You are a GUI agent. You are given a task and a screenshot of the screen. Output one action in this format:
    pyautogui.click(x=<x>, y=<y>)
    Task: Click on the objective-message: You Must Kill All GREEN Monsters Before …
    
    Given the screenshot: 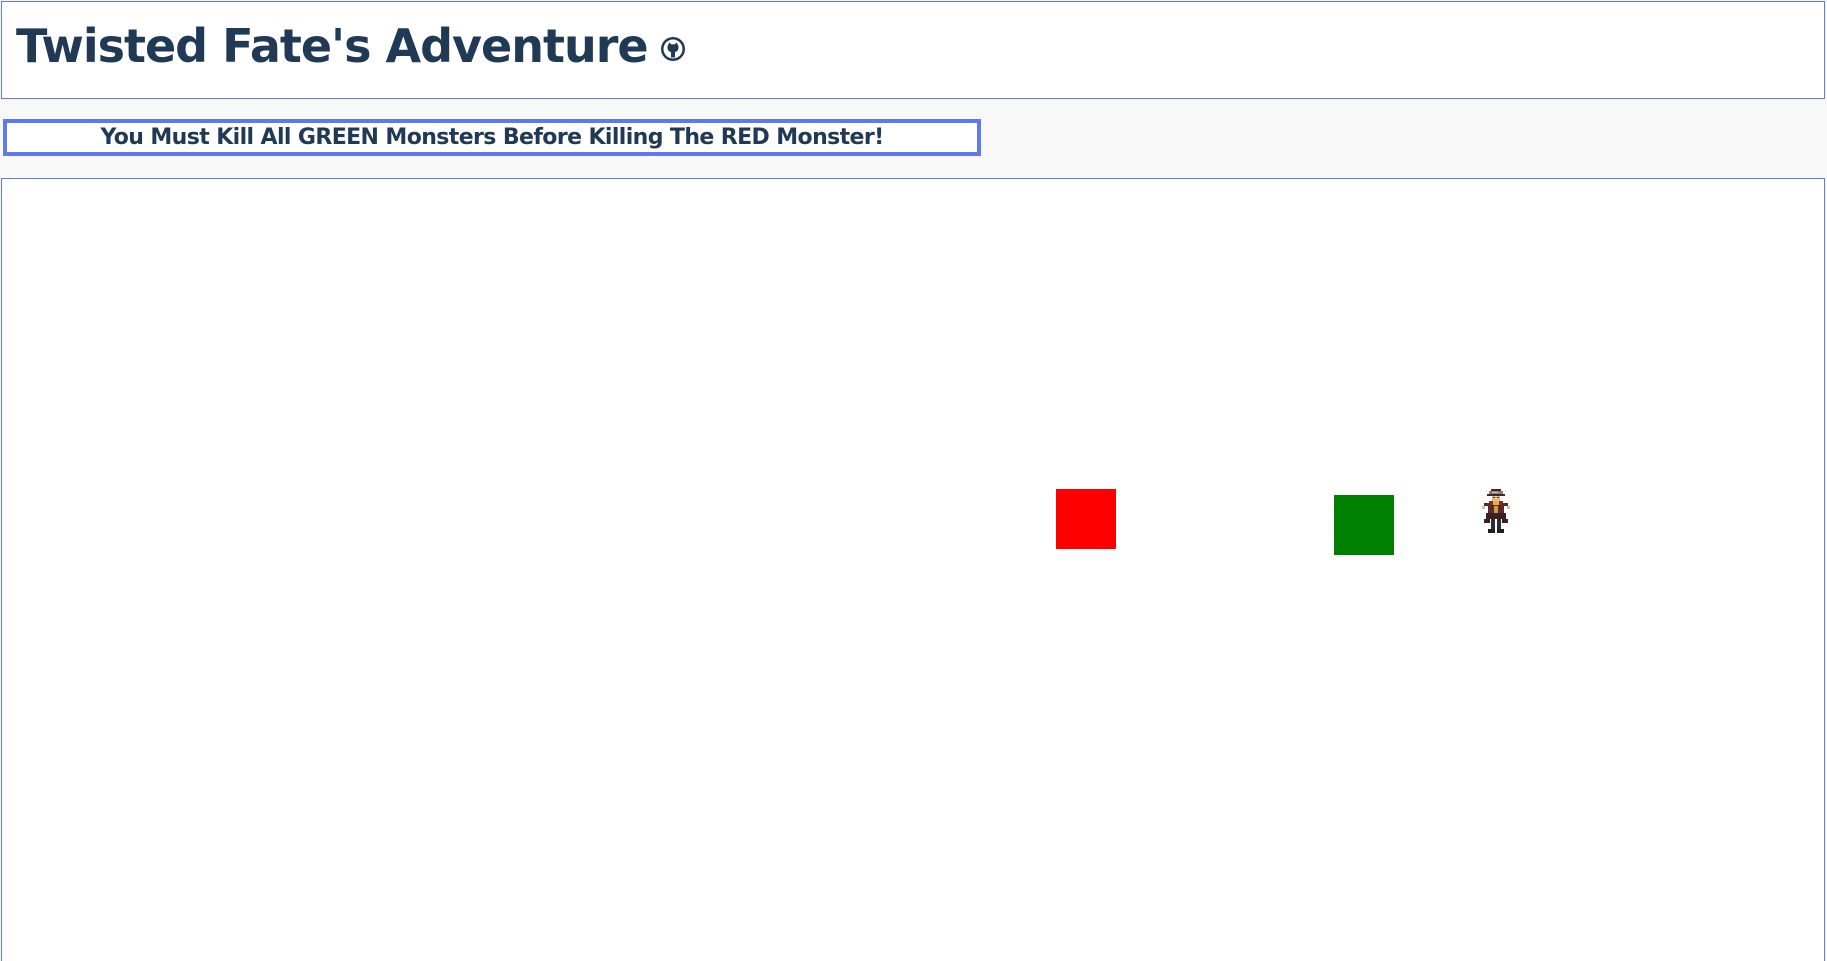 What is the action you would take?
    pyautogui.click(x=492, y=137)
    